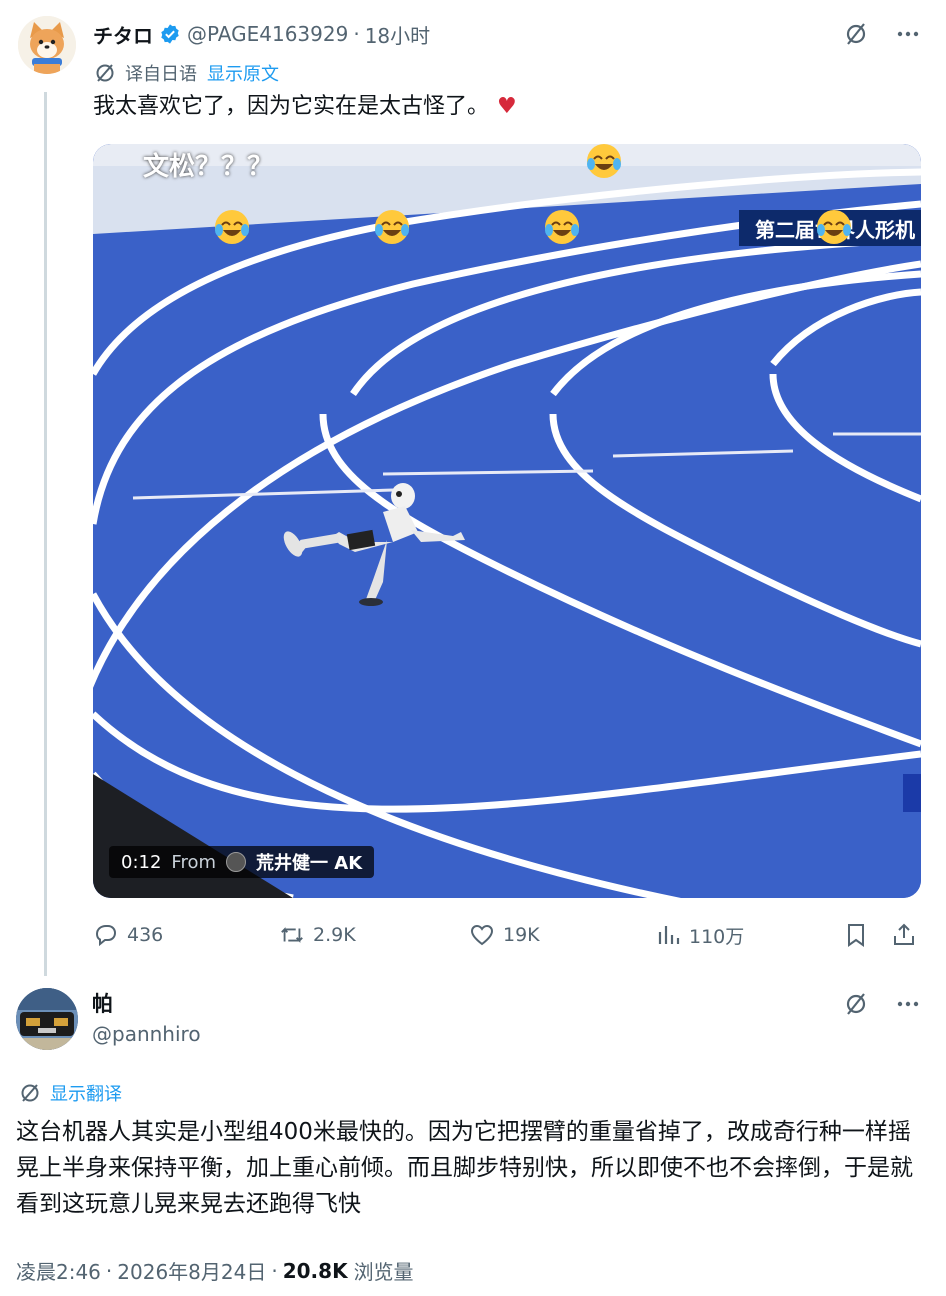 This screenshot has width=946, height=1296. Describe the element at coordinates (482, 935) in the screenshot. I see `heart-icon` at that location.